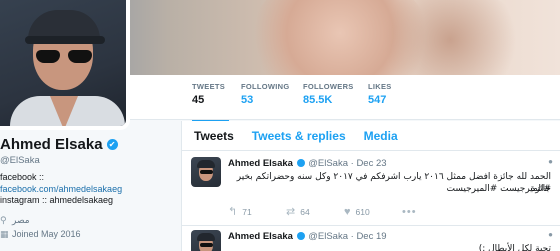 This screenshot has width=560, height=251. Describe the element at coordinates (22, 177) in the screenshot. I see `bio-facebook-label: facebook ::` at that location.